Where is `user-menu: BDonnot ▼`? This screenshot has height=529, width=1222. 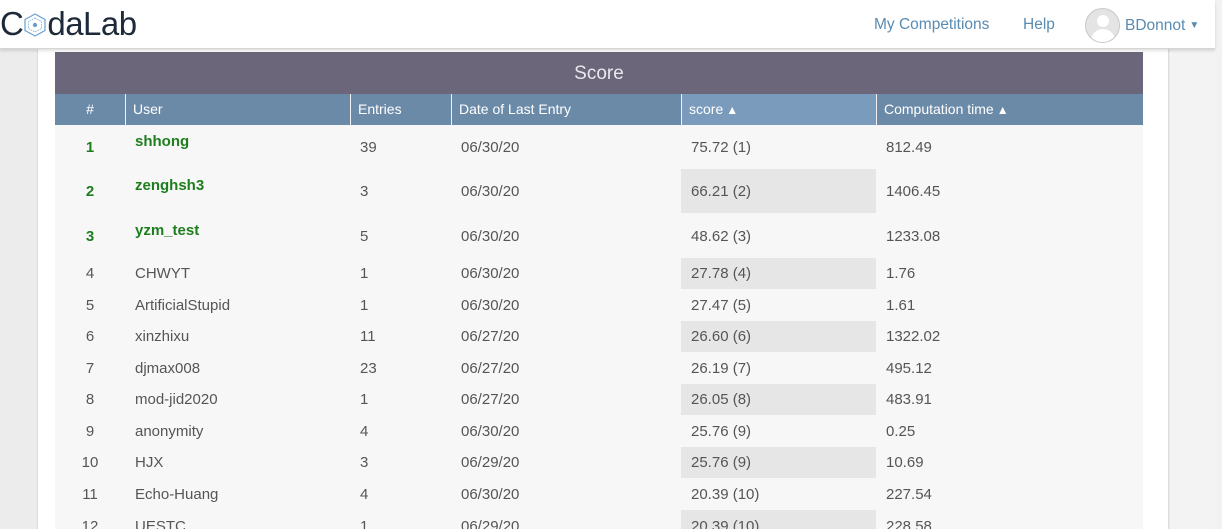 user-menu: BDonnot ▼ is located at coordinates (1142, 25).